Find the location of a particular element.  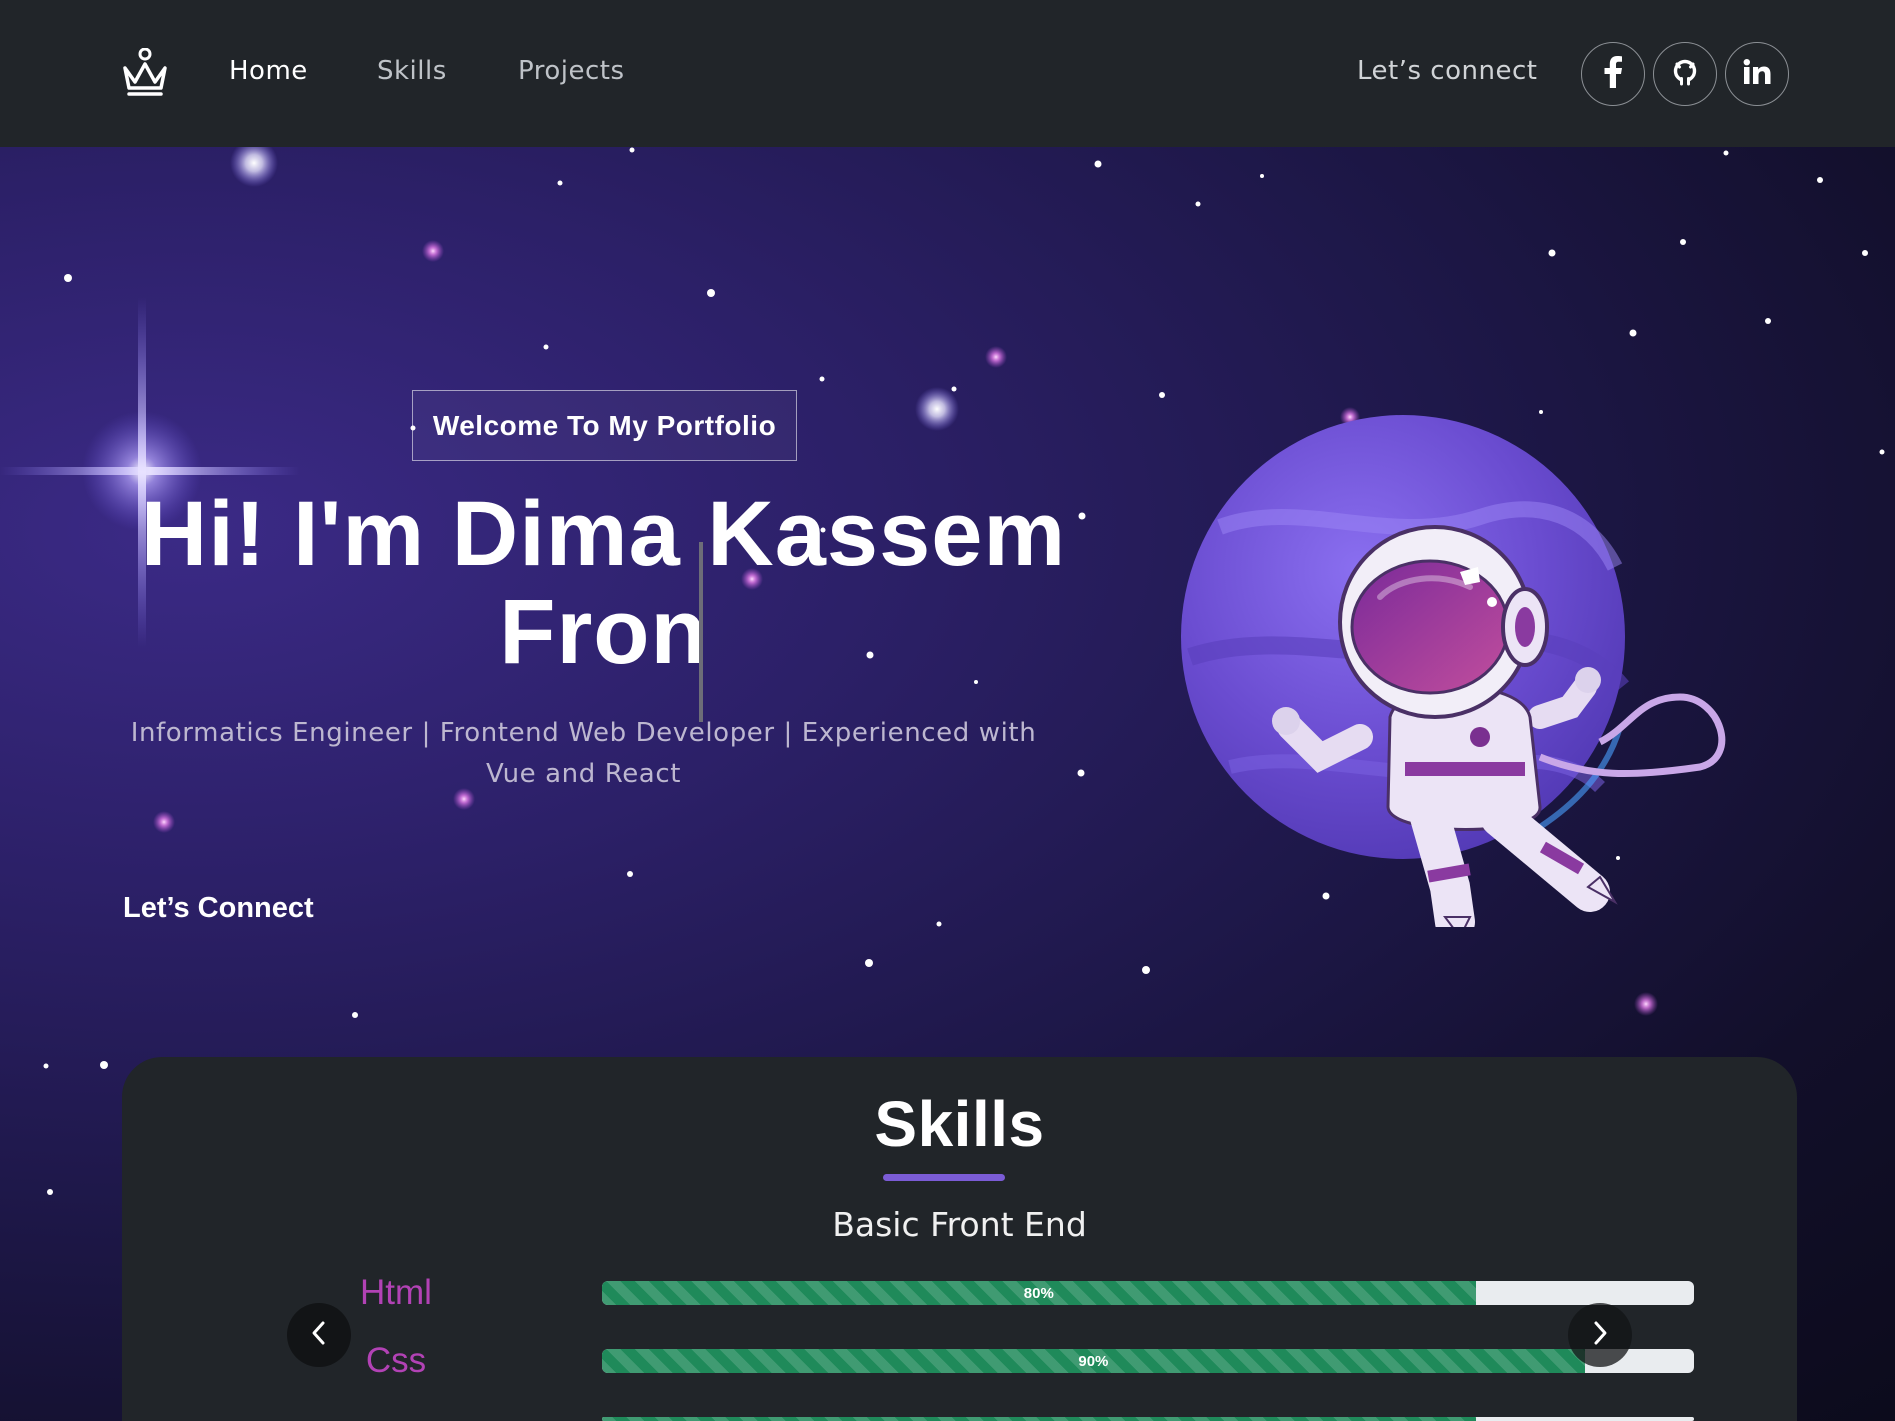

navbar: Home Skills Projects Let’s connect is located at coordinates (947, 73).